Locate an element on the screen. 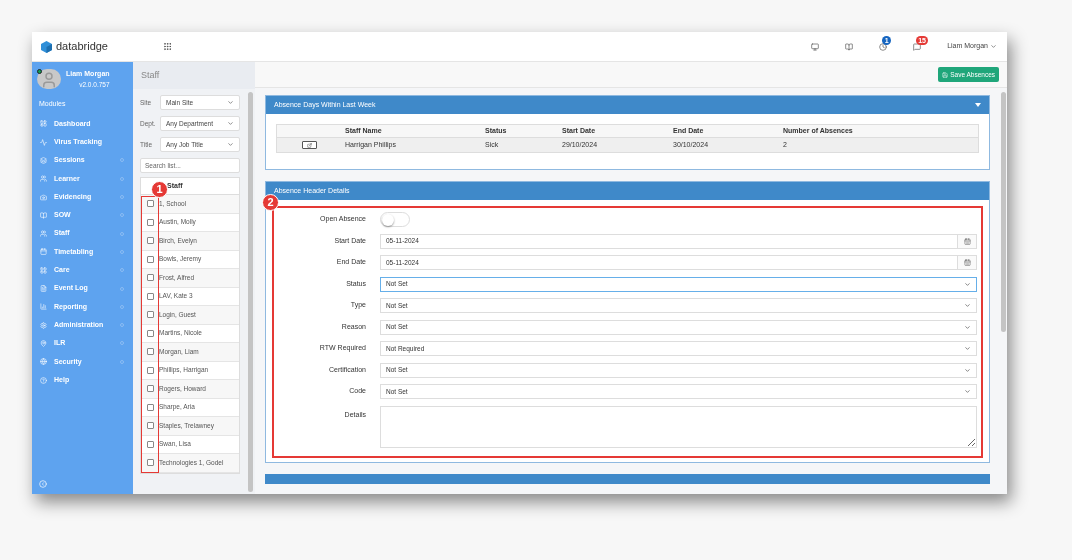 The image size is (1072, 560). apps-grid-icon is located at coordinates (167, 46).